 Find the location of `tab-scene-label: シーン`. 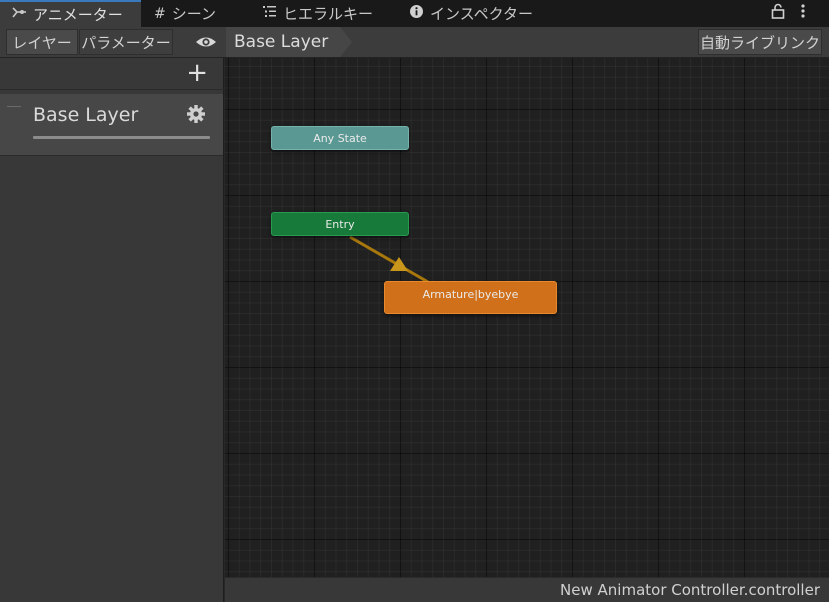

tab-scene-label: シーン is located at coordinates (193, 14).